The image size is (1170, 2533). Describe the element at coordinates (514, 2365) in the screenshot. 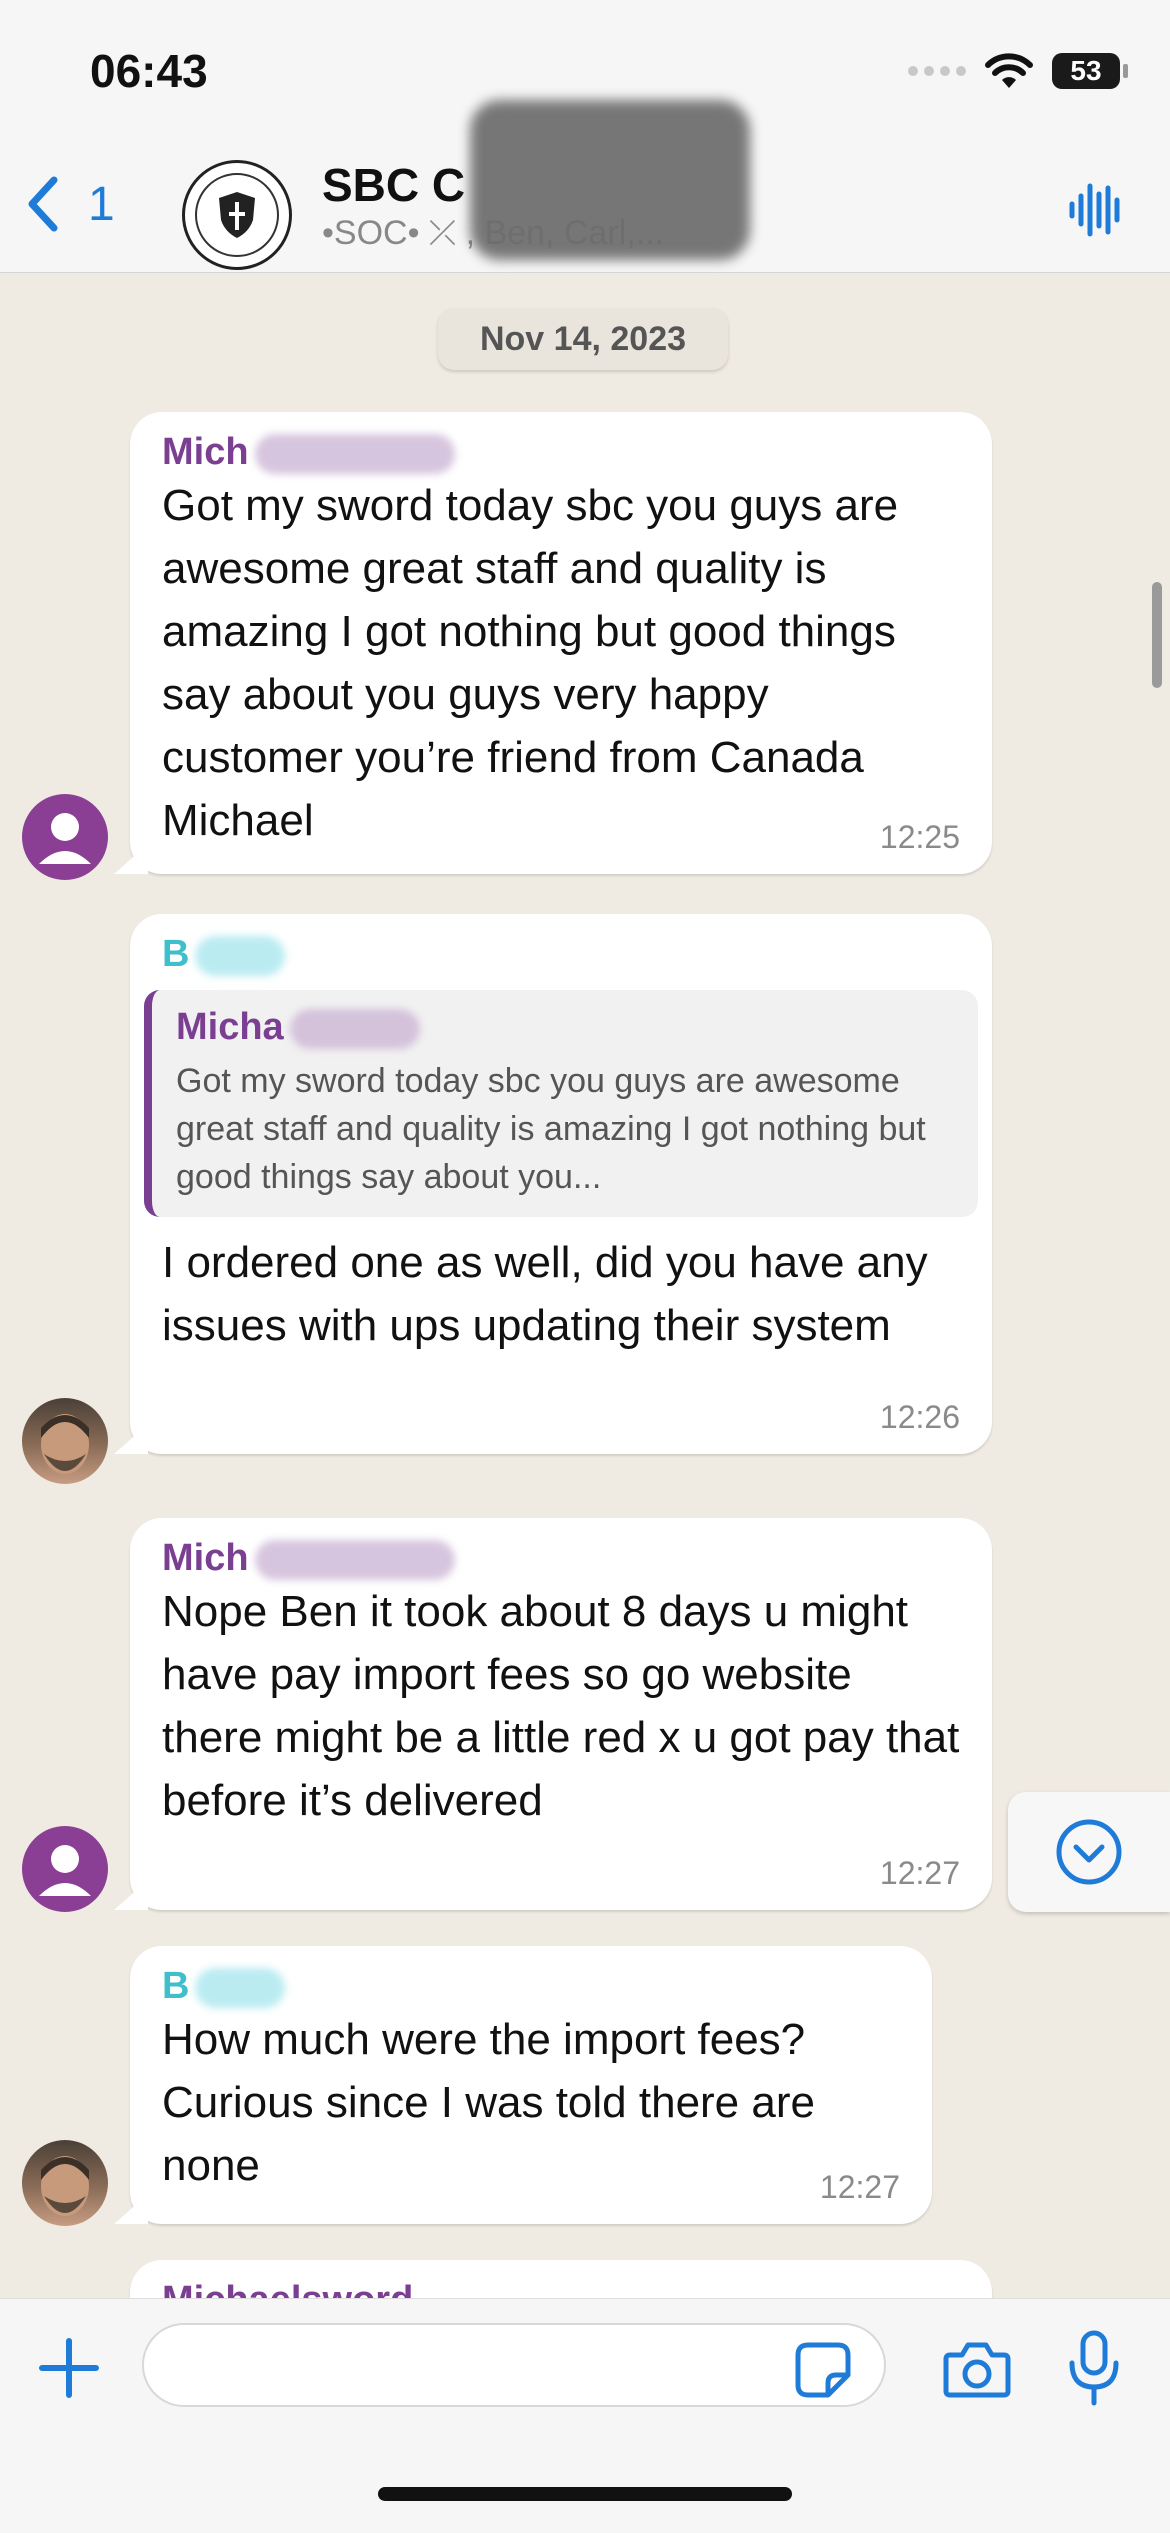

I see `message-input` at that location.